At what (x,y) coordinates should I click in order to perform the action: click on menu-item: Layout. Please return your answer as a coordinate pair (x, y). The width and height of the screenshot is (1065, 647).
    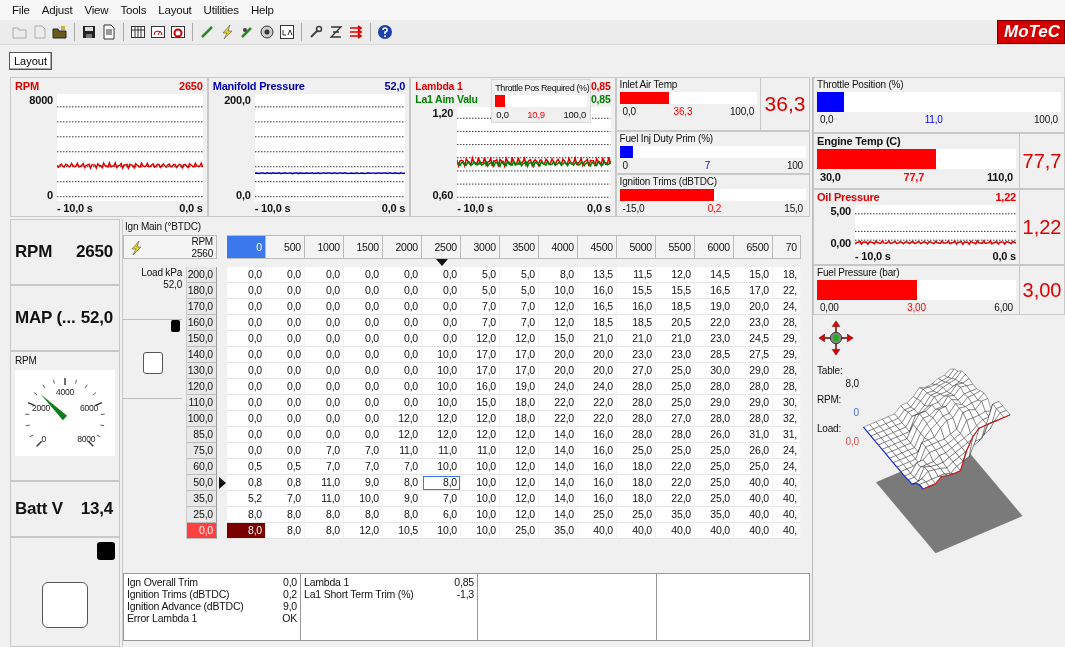
    Looking at the image, I should click on (175, 10).